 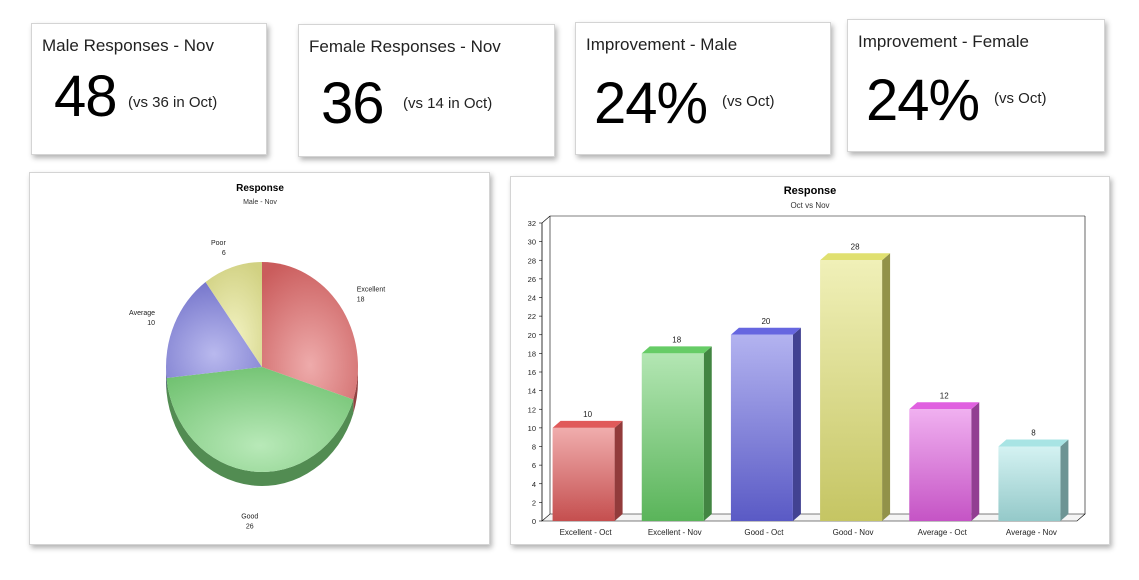 What do you see at coordinates (532, 353) in the screenshot?
I see `y-tick-label: 18` at bounding box center [532, 353].